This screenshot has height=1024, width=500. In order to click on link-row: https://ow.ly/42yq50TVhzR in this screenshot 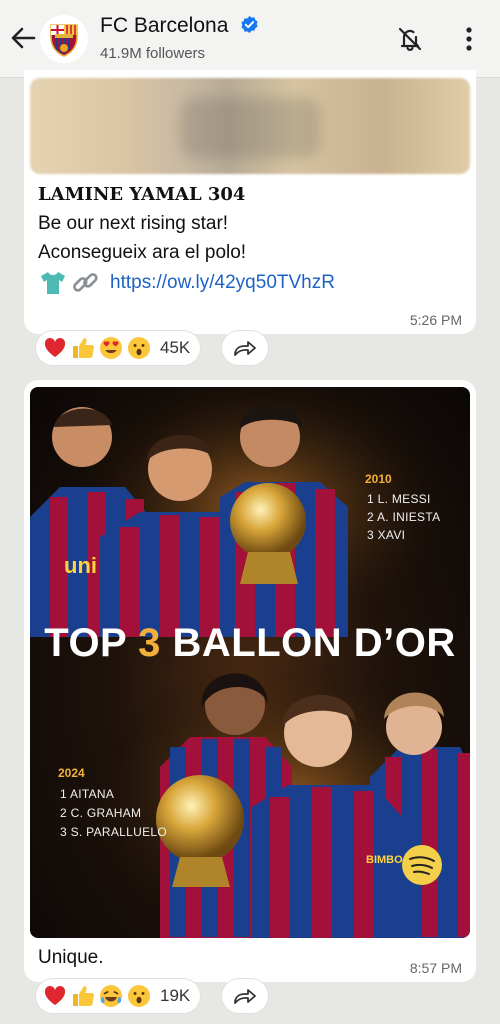, I will do `click(186, 283)`.